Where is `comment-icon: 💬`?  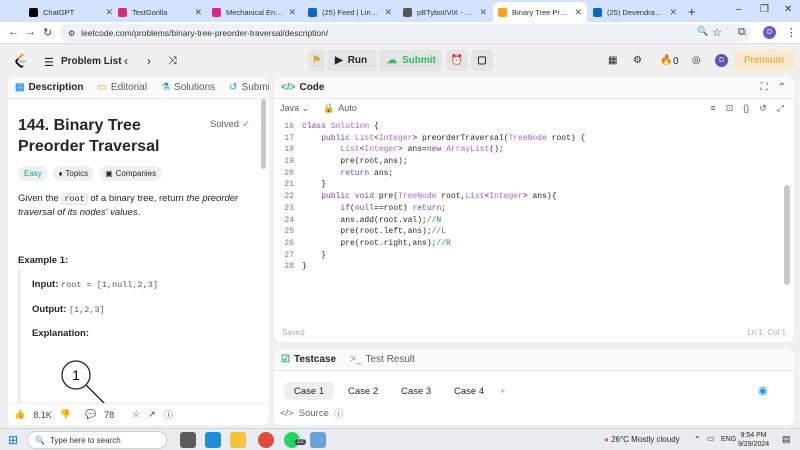
comment-icon: 💬 is located at coordinates (90, 414).